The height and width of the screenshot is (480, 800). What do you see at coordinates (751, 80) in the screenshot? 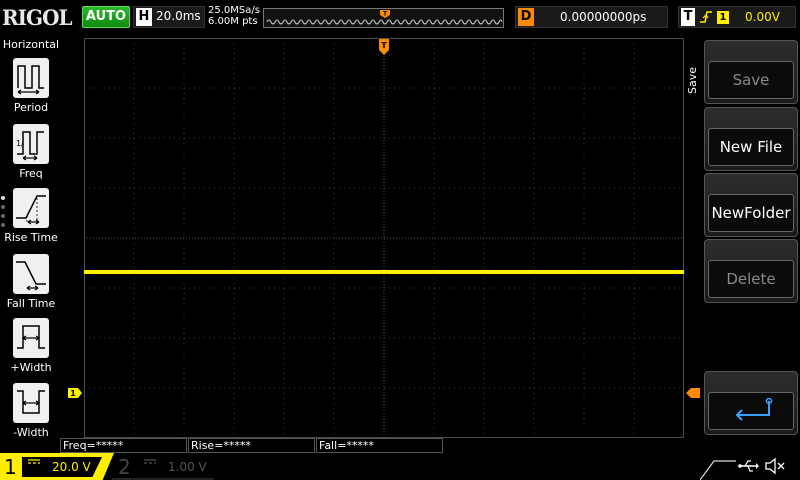
I see `save-button-label: Save` at bounding box center [751, 80].